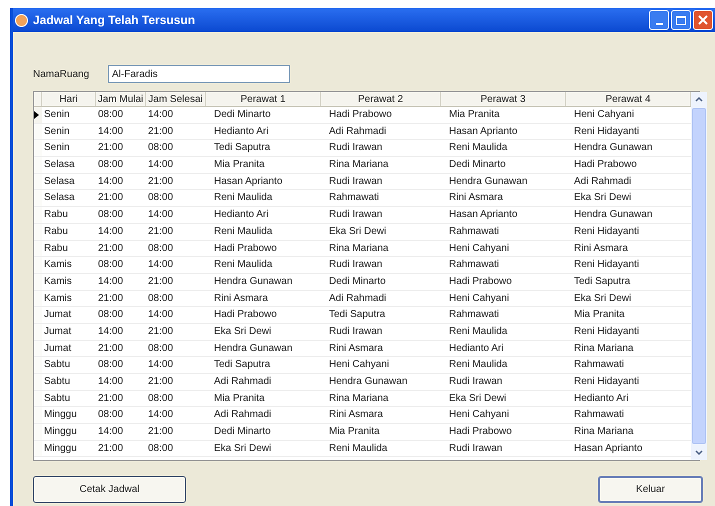  I want to click on room-name-field: Al-Faradis, so click(199, 74).